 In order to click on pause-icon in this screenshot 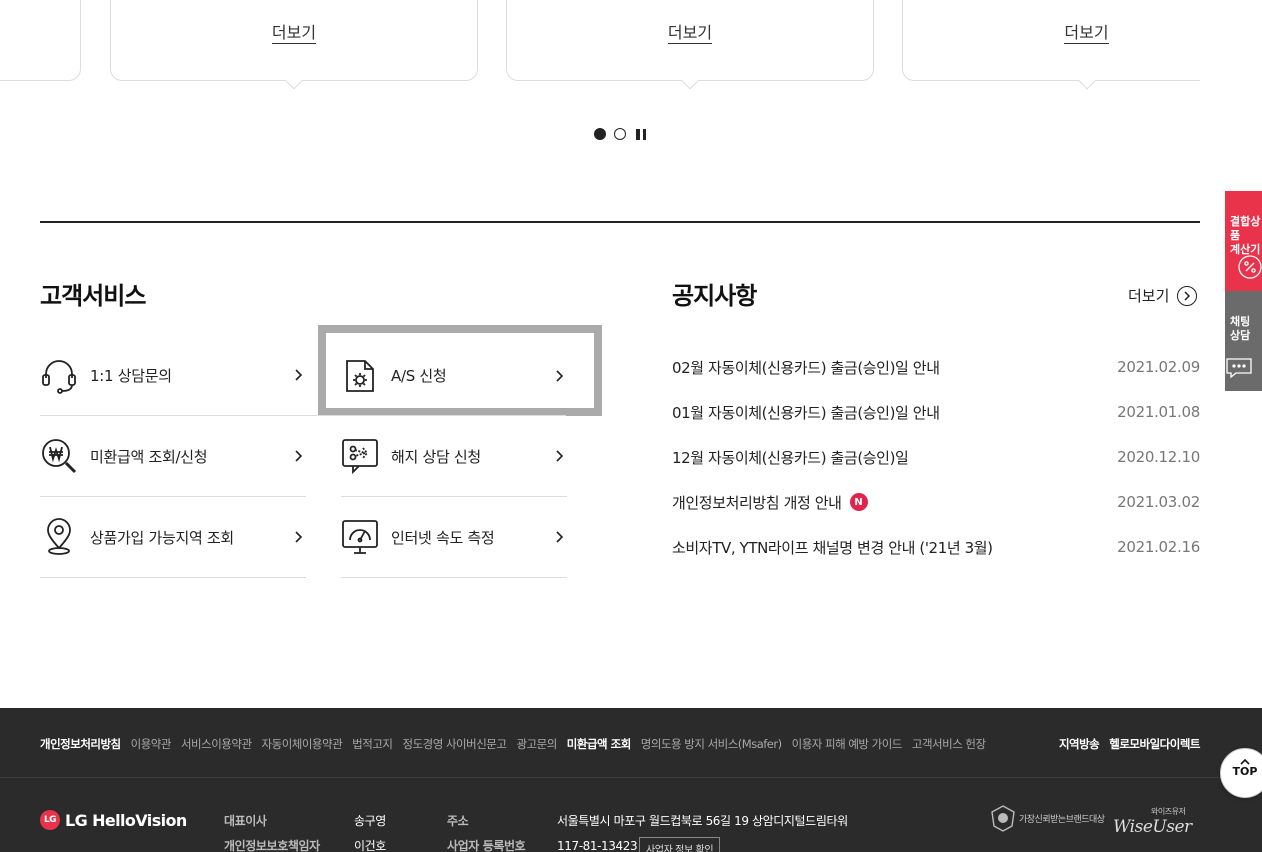, I will do `click(641, 134)`.